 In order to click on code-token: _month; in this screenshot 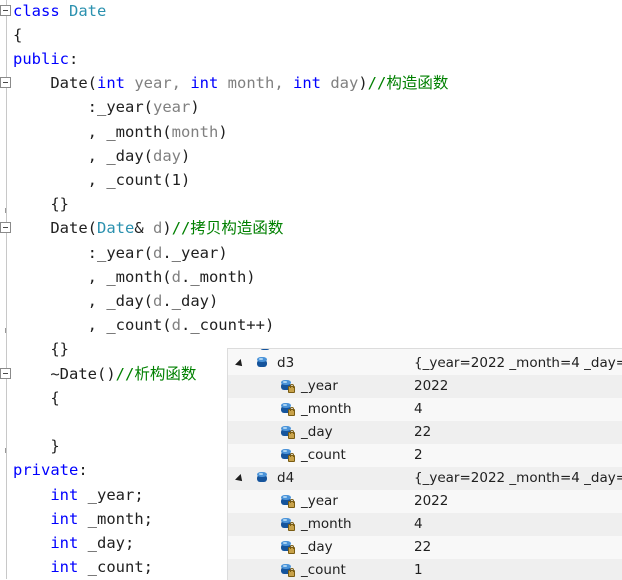, I will do `click(115, 518)`.